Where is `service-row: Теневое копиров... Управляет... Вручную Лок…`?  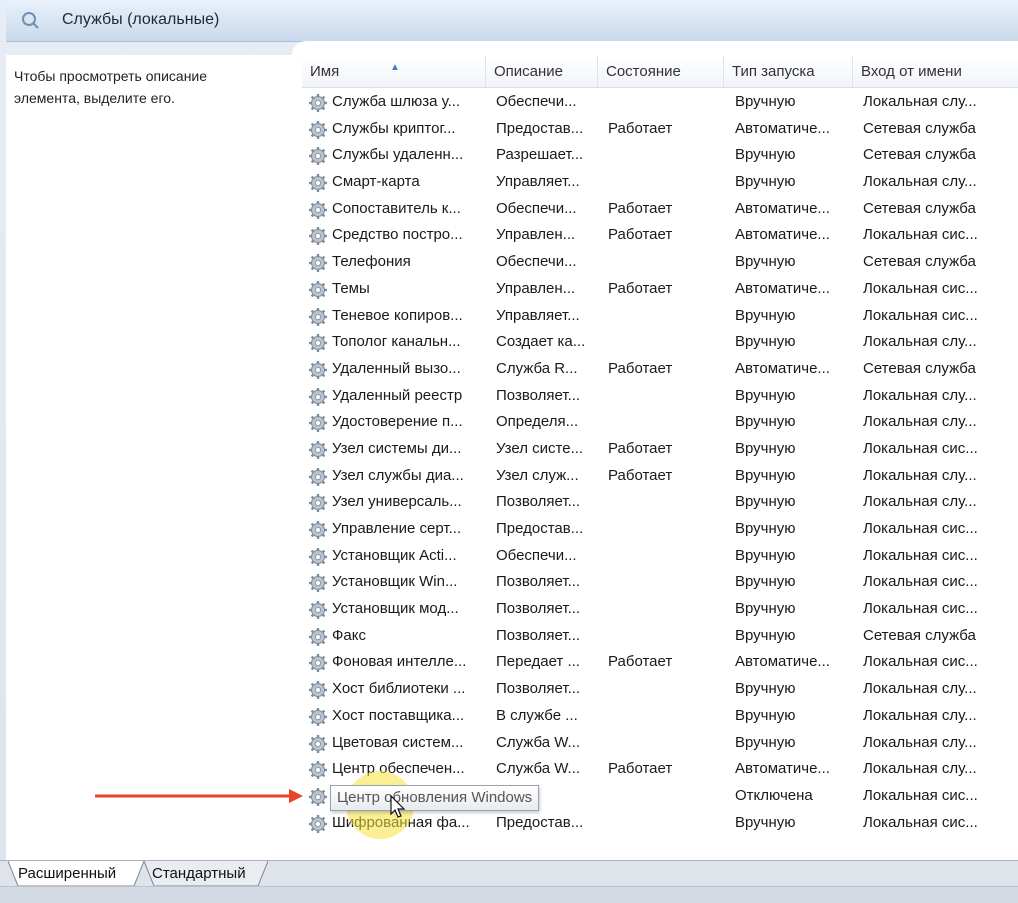 service-row: Теневое копиров... Управляет... Вручную Лок… is located at coordinates (660, 316).